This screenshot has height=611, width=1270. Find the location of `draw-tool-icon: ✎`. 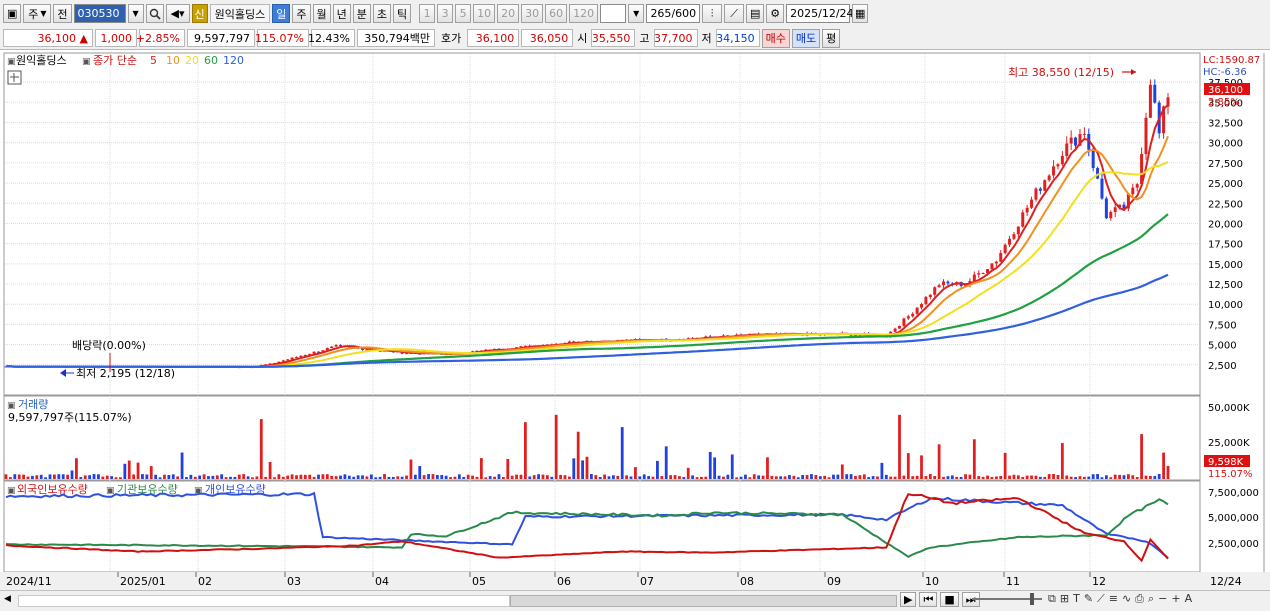

draw-tool-icon: ✎ is located at coordinates (1088, 599).